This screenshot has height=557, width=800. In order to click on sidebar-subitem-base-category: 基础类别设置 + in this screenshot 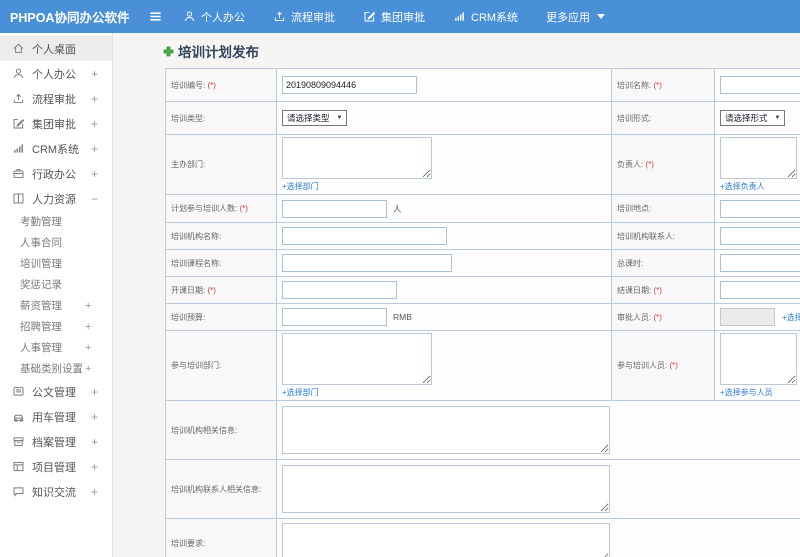, I will do `click(56, 368)`.